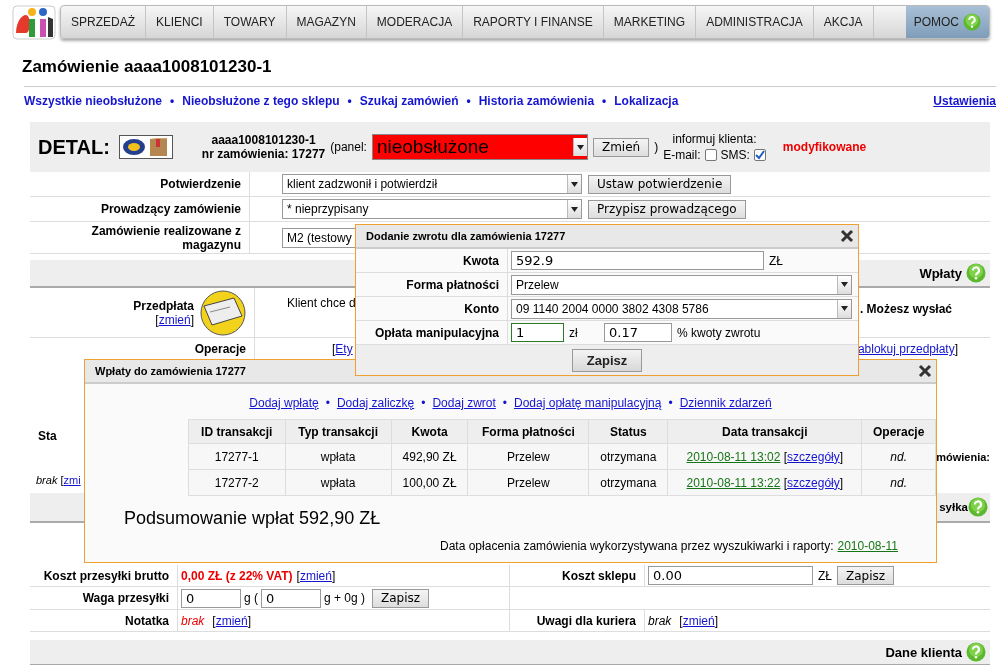 The height and width of the screenshot is (665, 1004). I want to click on unblock-link: ablokuj przedpłaty], so click(907, 349).